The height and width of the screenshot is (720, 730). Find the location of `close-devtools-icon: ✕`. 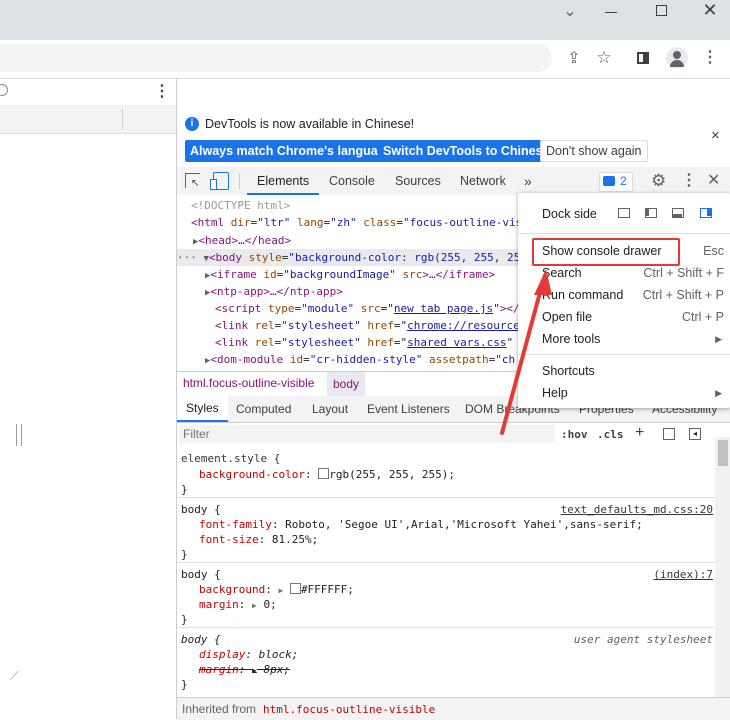

close-devtools-icon: ✕ is located at coordinates (713, 180).